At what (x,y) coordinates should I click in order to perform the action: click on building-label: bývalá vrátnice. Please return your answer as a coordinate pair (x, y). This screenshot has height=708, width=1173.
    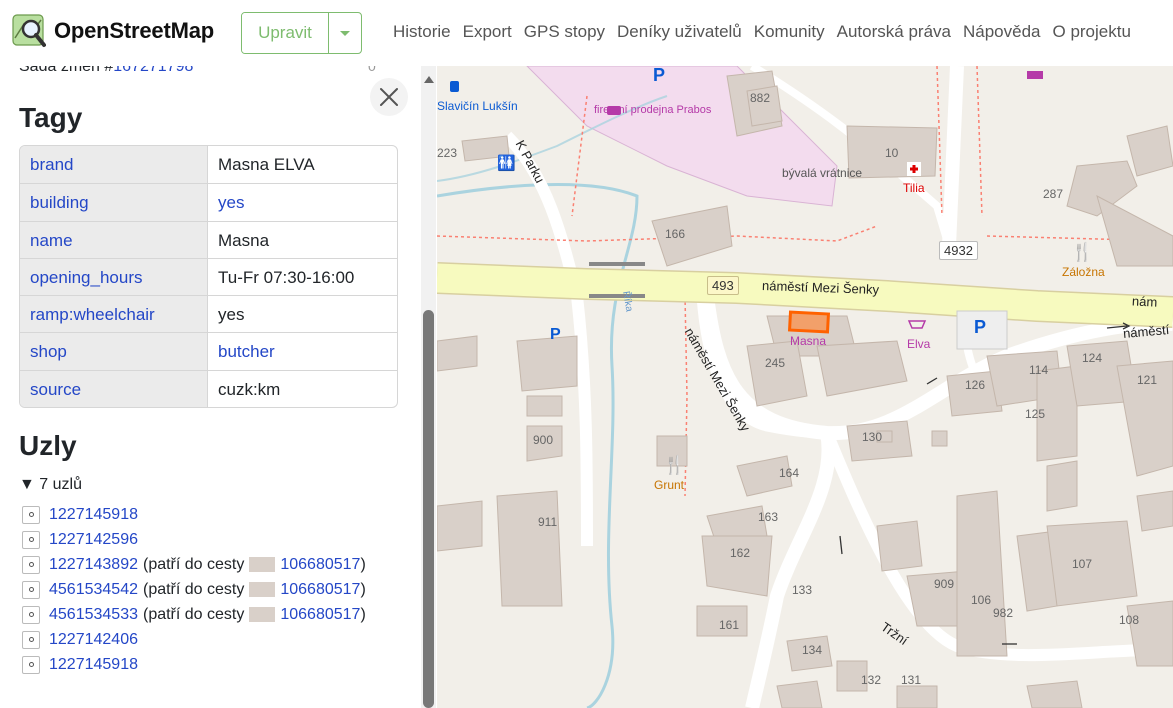
    Looking at the image, I should click on (822, 173).